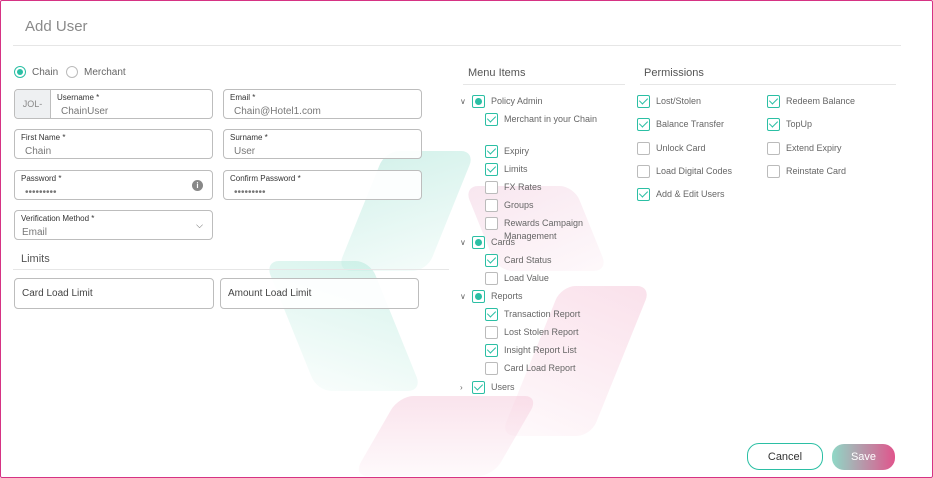  What do you see at coordinates (528, 260) in the screenshot?
I see `checkbox-label: Card Status` at bounding box center [528, 260].